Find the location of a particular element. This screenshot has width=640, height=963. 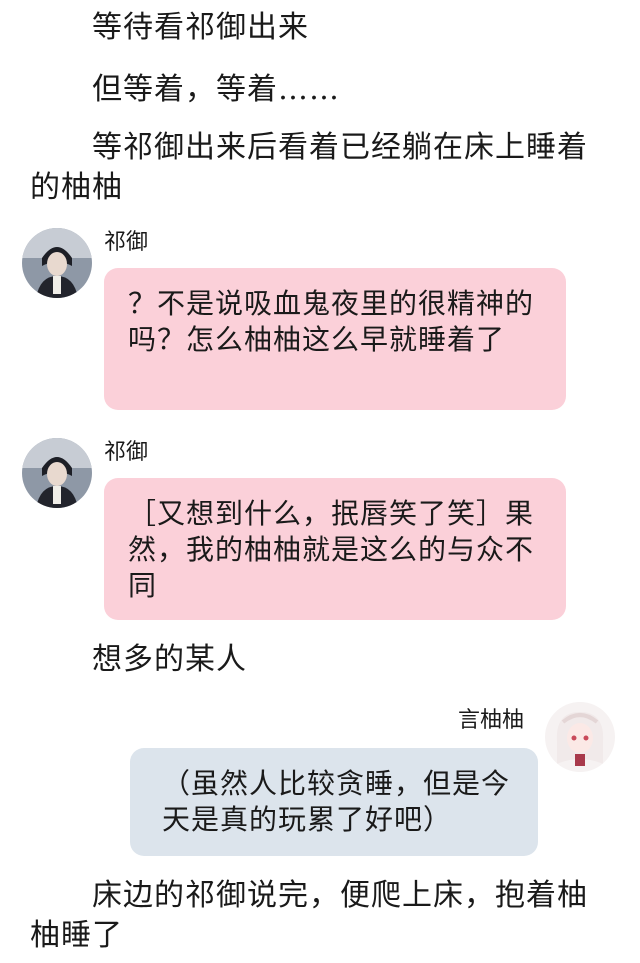

narration-line-3: 等祁御出来后看着已经躺在床上睡着的柚柚 is located at coordinates (309, 167).